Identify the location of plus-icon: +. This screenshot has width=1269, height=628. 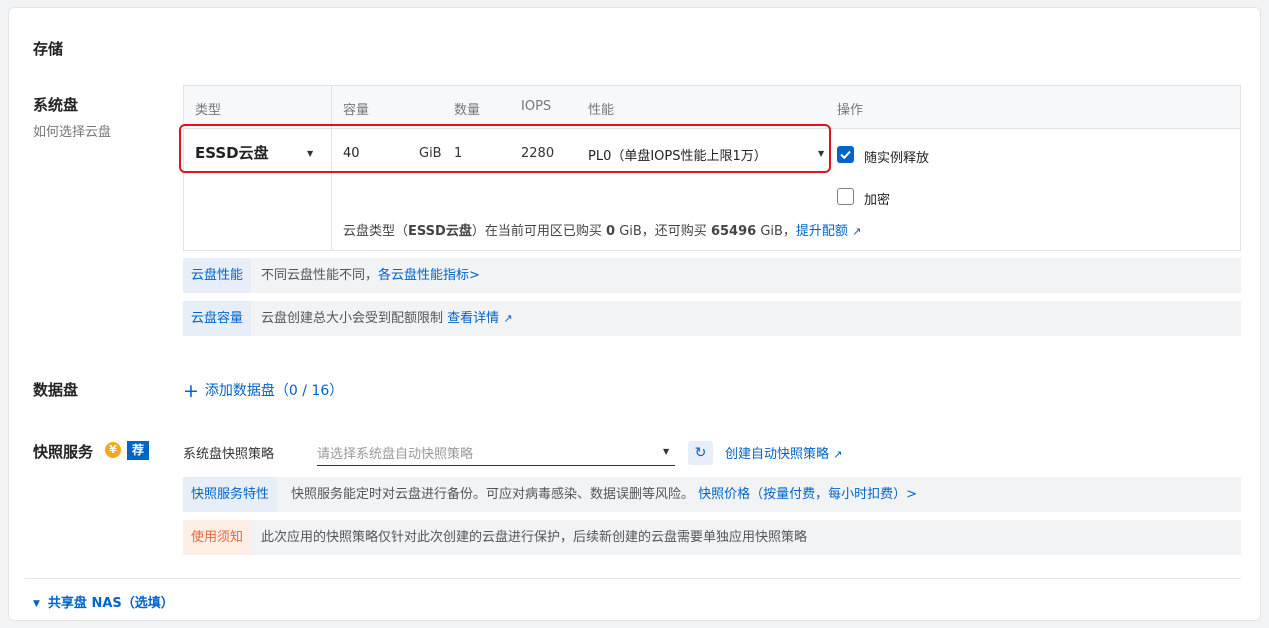
(191, 391).